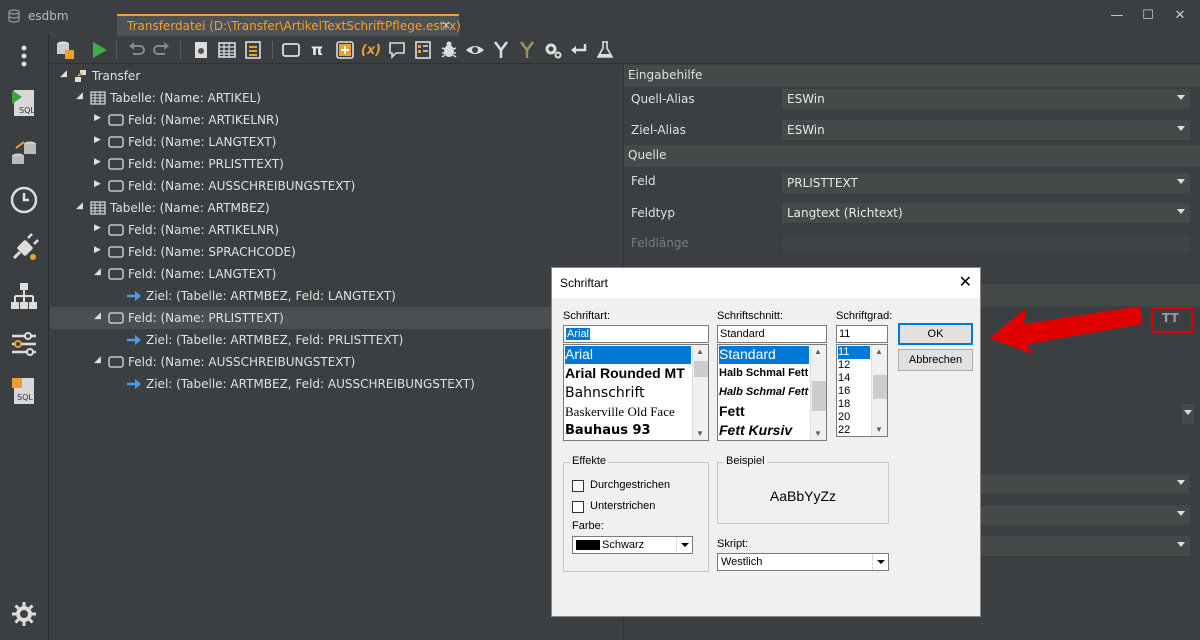  I want to click on history-clock-icon, so click(24, 200).